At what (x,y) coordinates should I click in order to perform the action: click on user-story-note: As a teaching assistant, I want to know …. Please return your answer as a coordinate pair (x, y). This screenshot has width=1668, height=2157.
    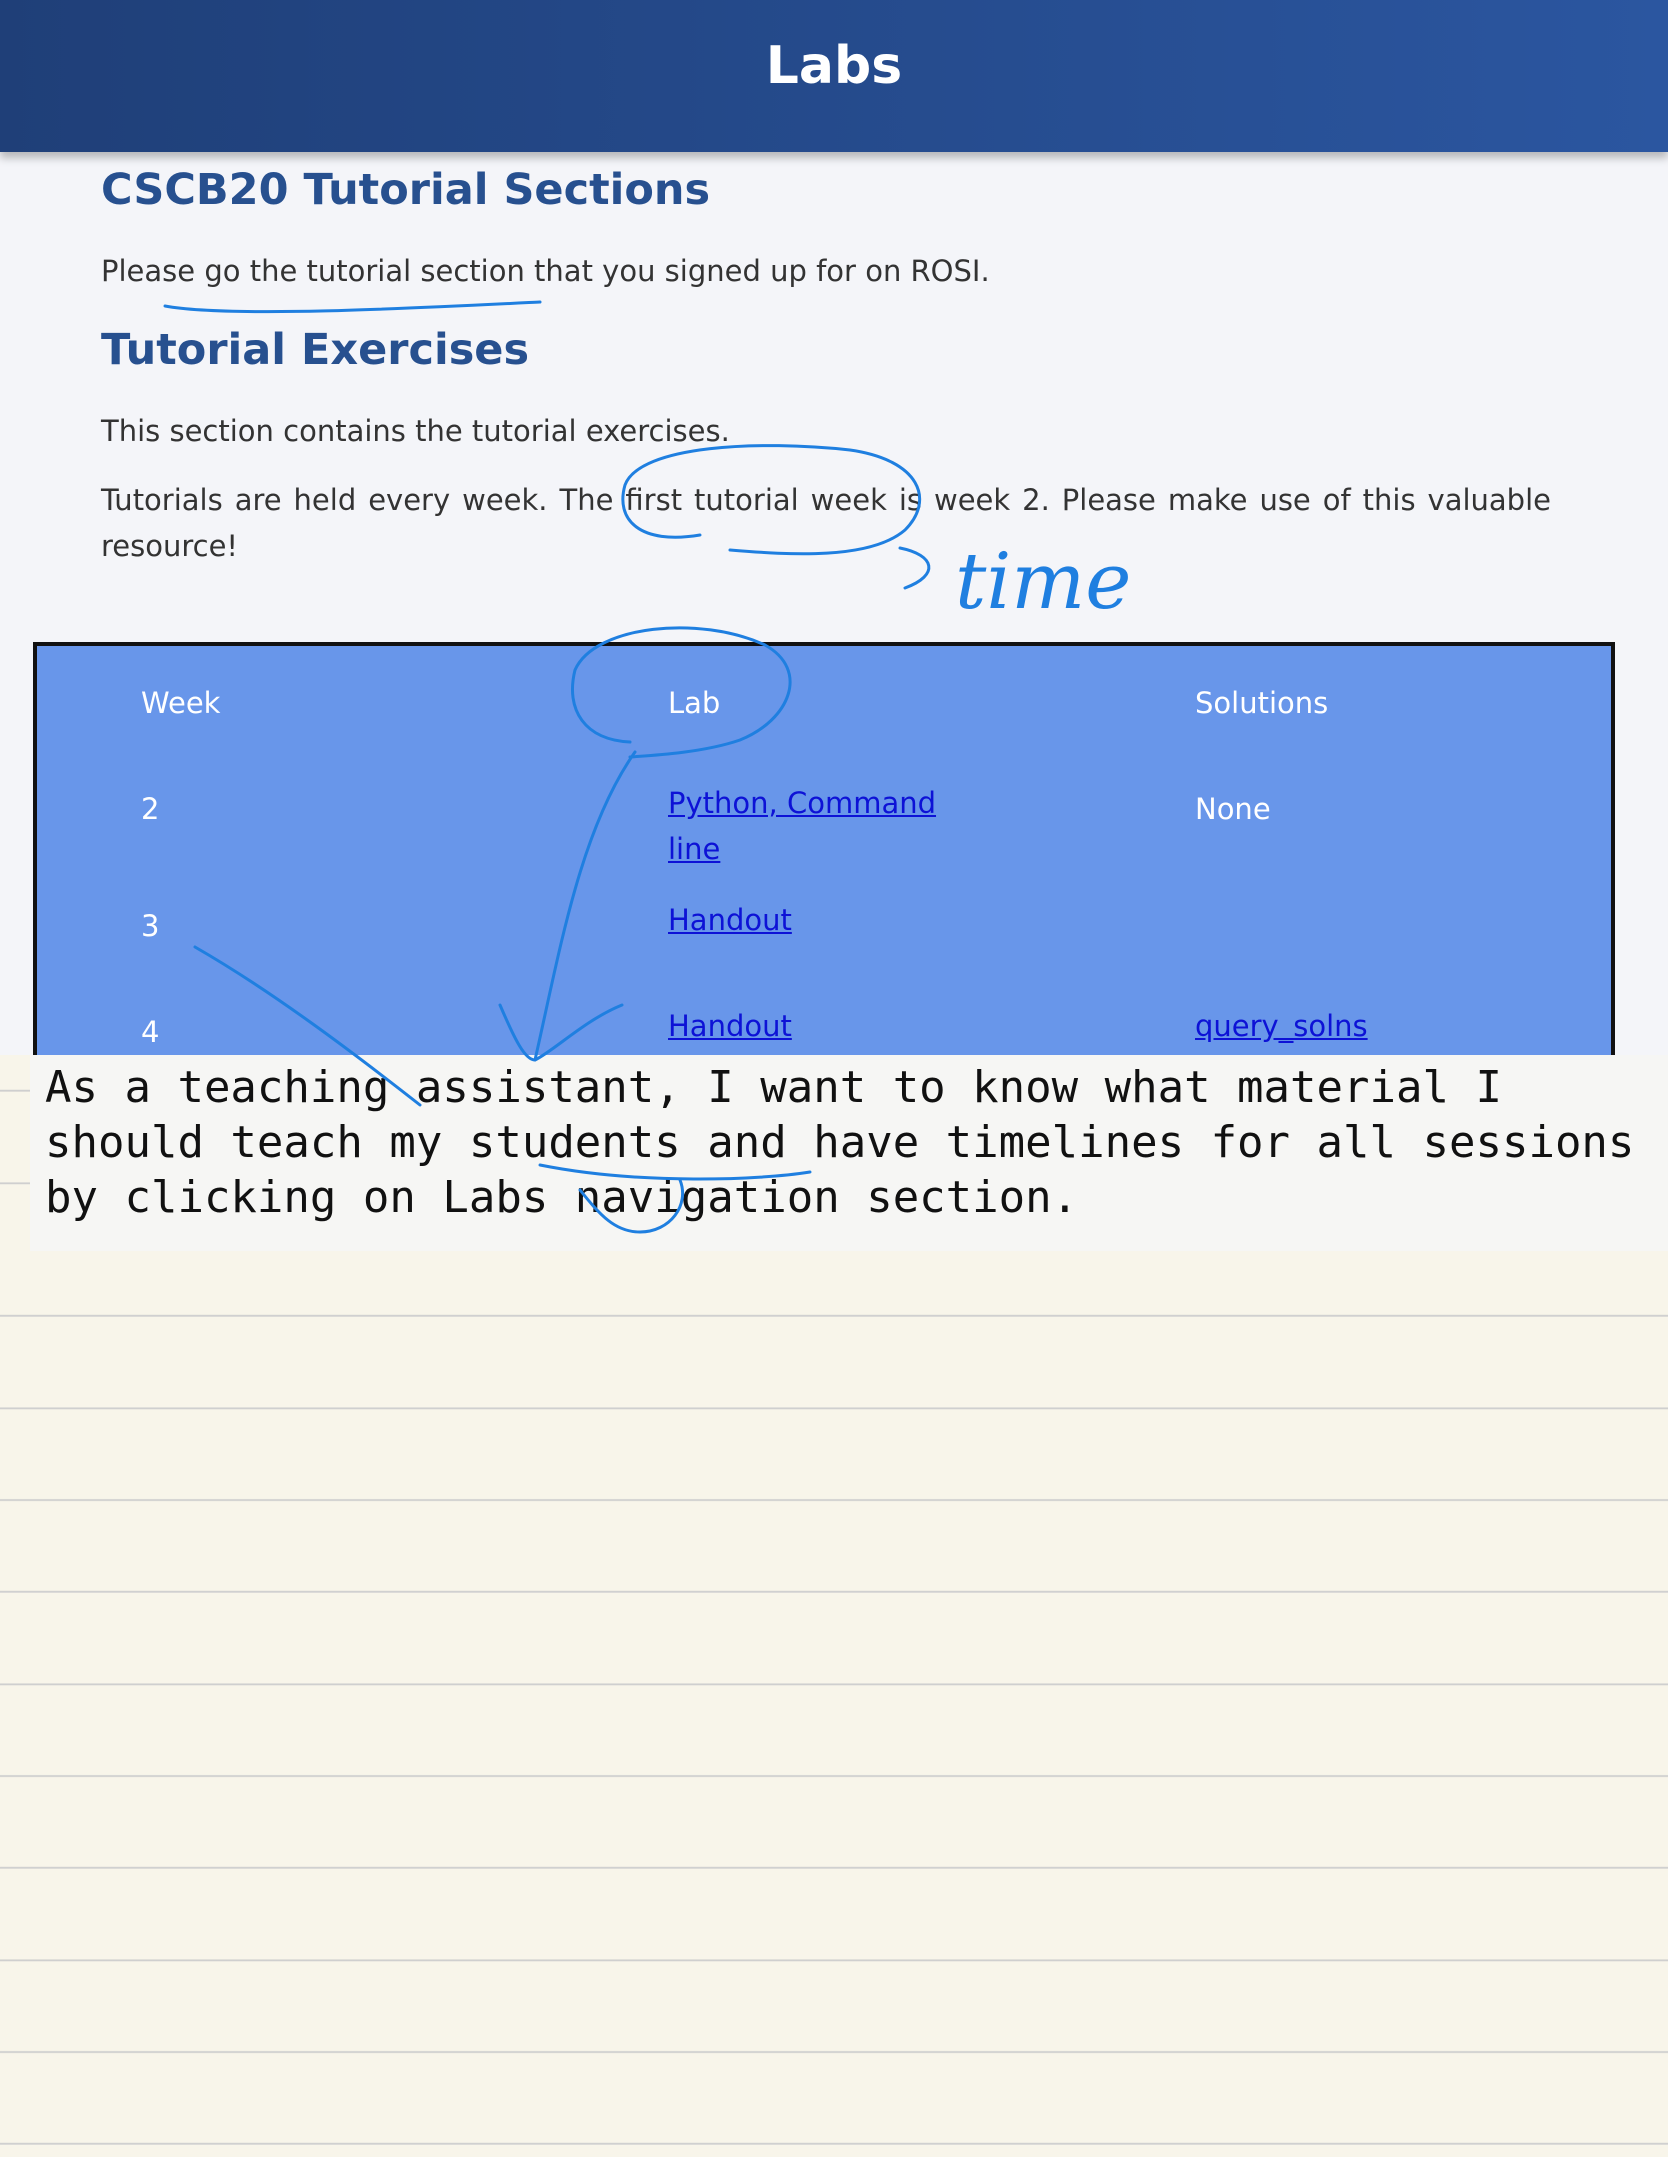
    Looking at the image, I should click on (855, 1142).